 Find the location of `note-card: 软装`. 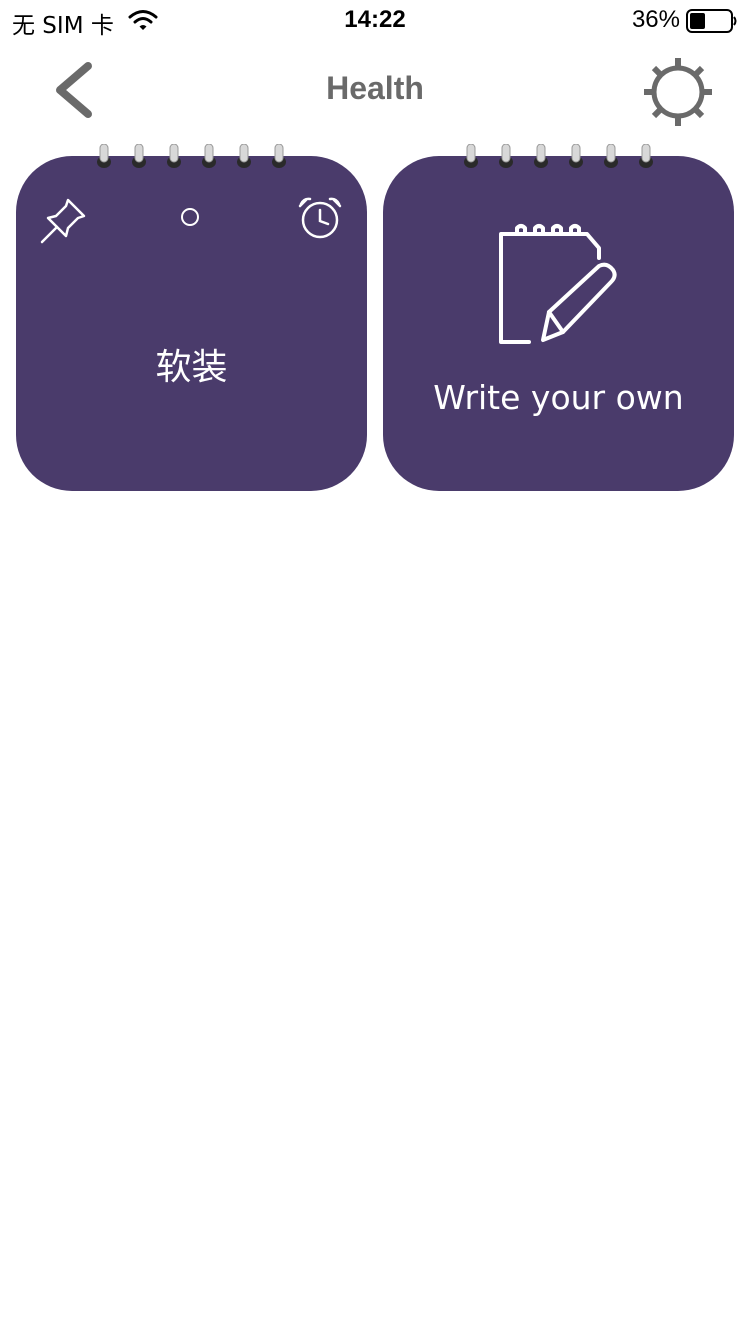

note-card: 软装 is located at coordinates (191, 317).